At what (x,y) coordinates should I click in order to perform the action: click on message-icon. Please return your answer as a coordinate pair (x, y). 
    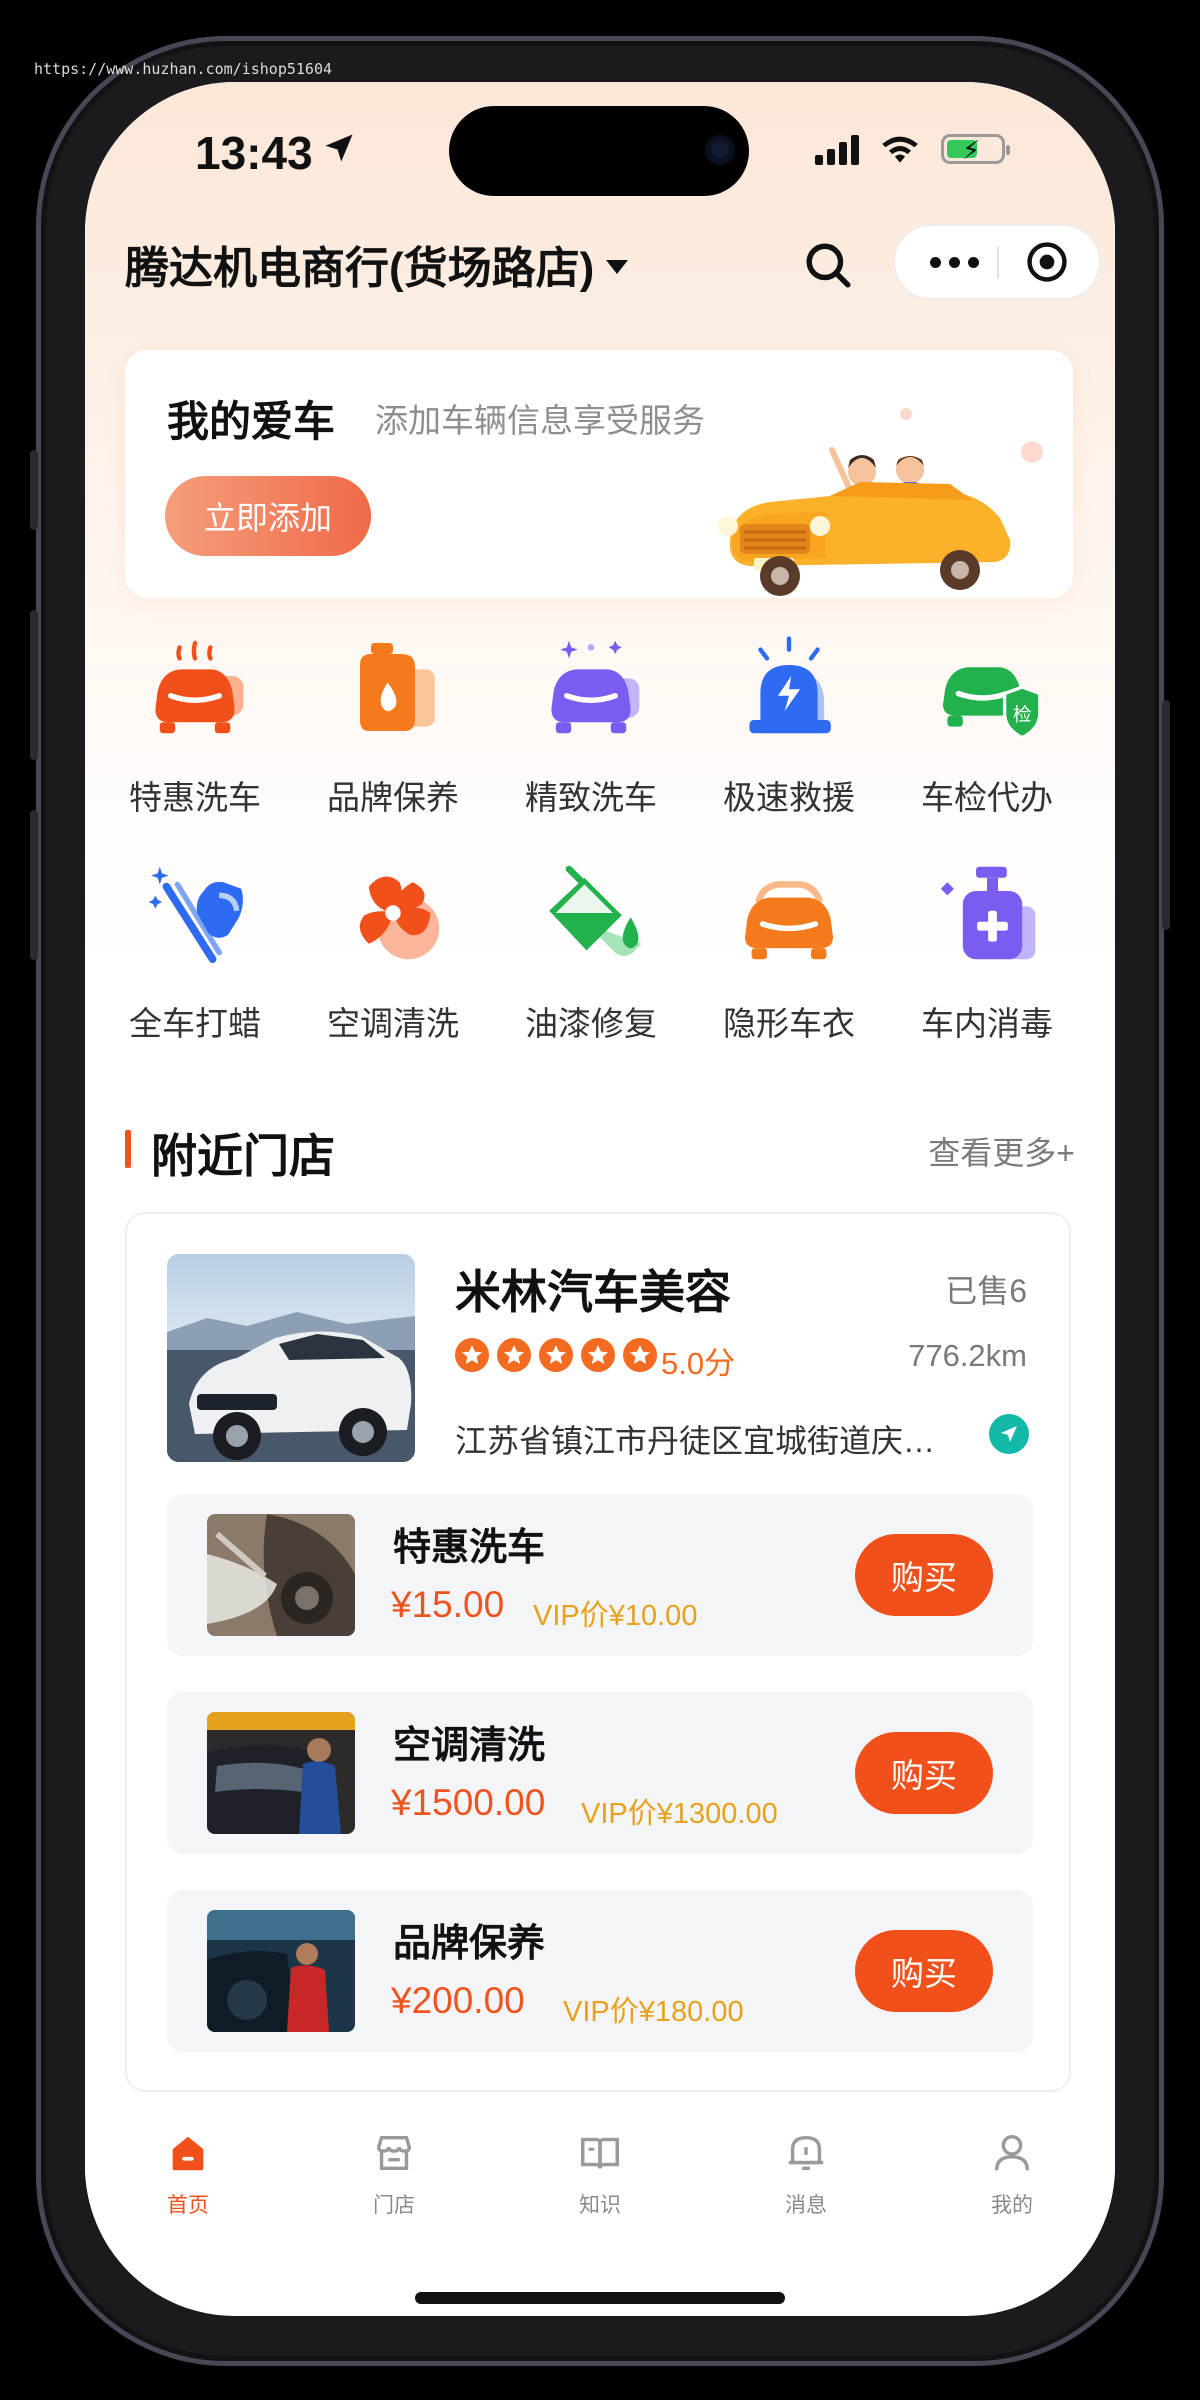
    Looking at the image, I should click on (806, 2153).